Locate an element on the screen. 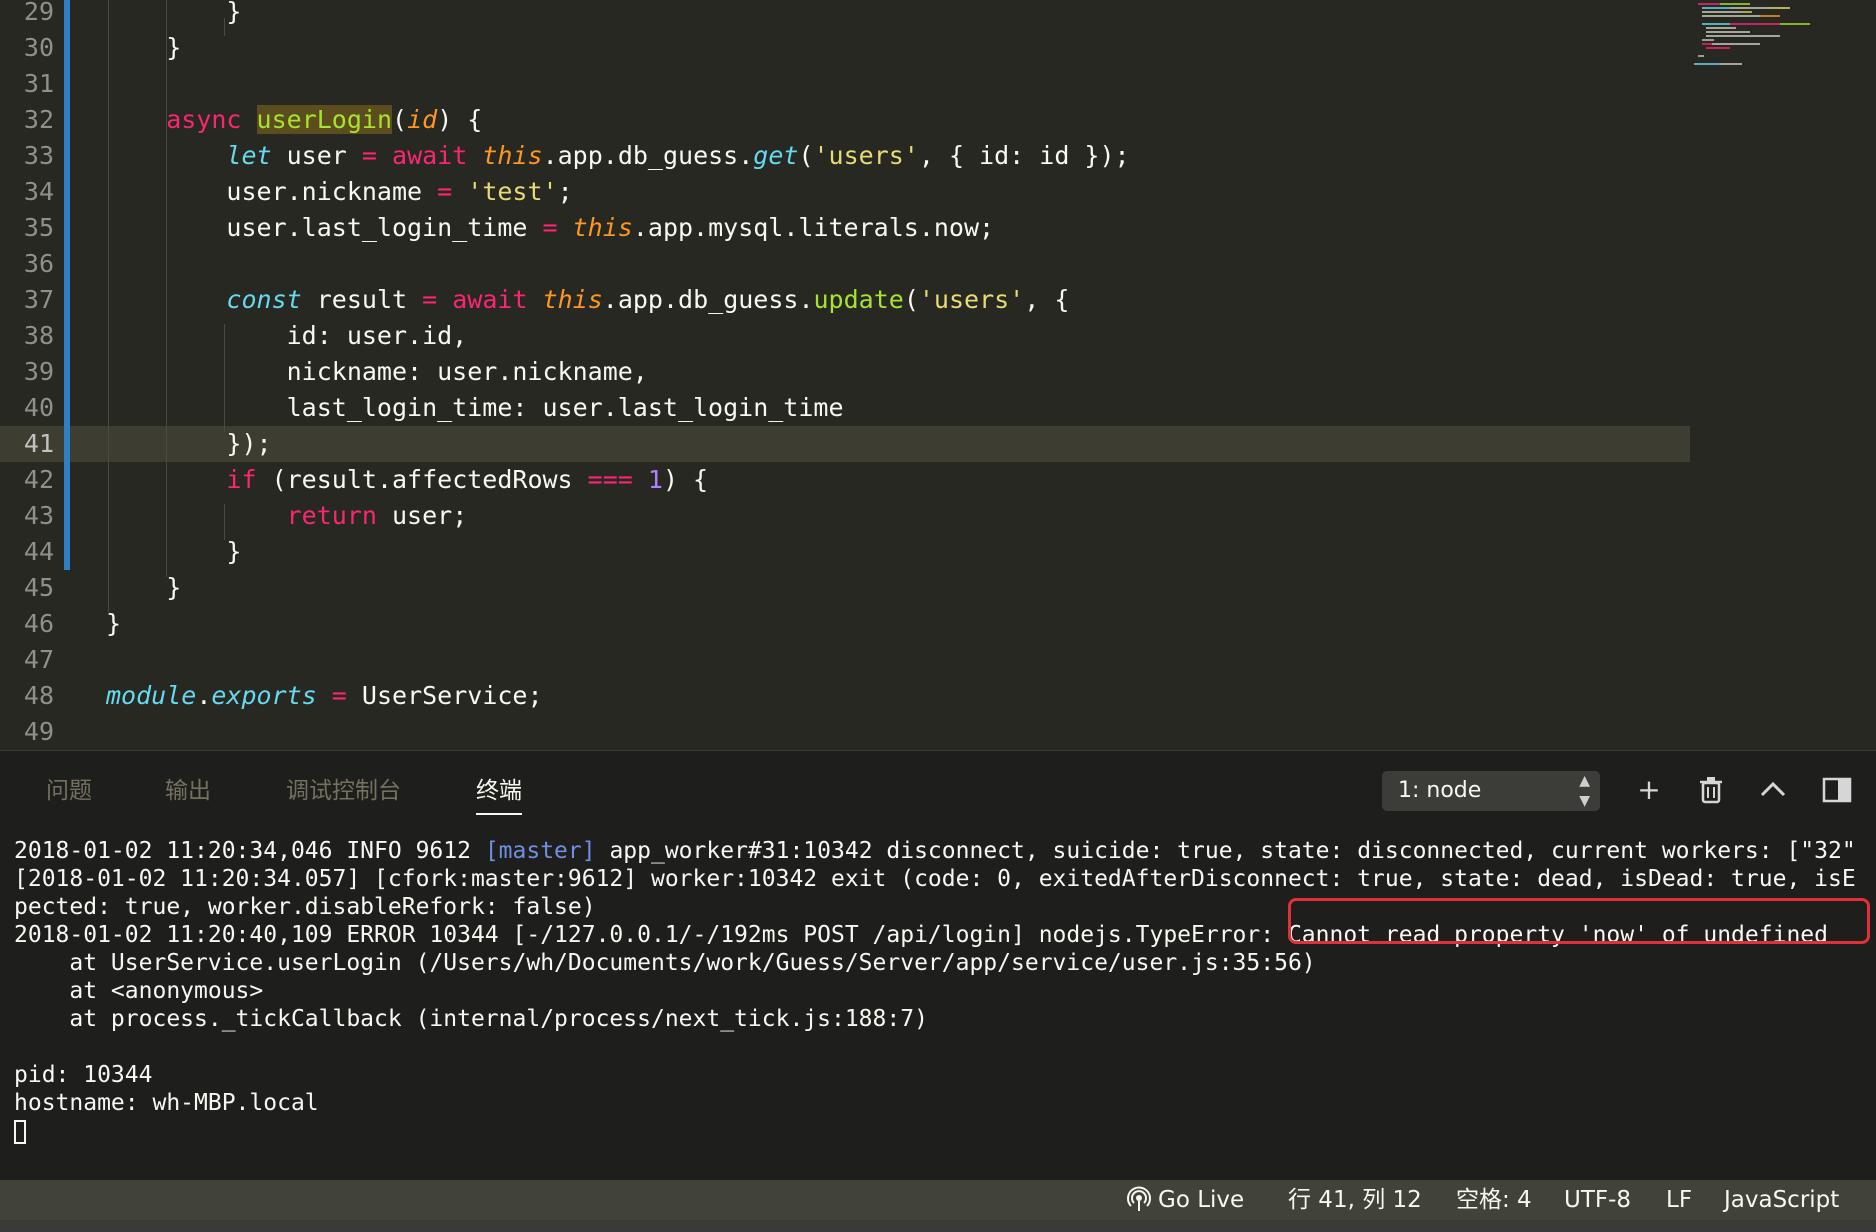 This screenshot has height=1232, width=1876. code-token: user; is located at coordinates (422, 515).